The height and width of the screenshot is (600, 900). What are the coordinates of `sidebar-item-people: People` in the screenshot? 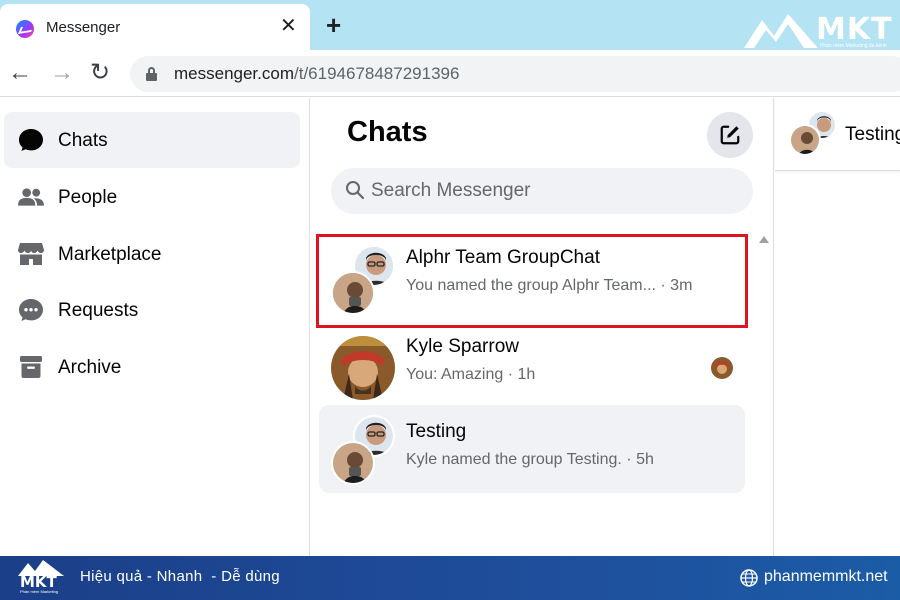 It's located at (152, 197).